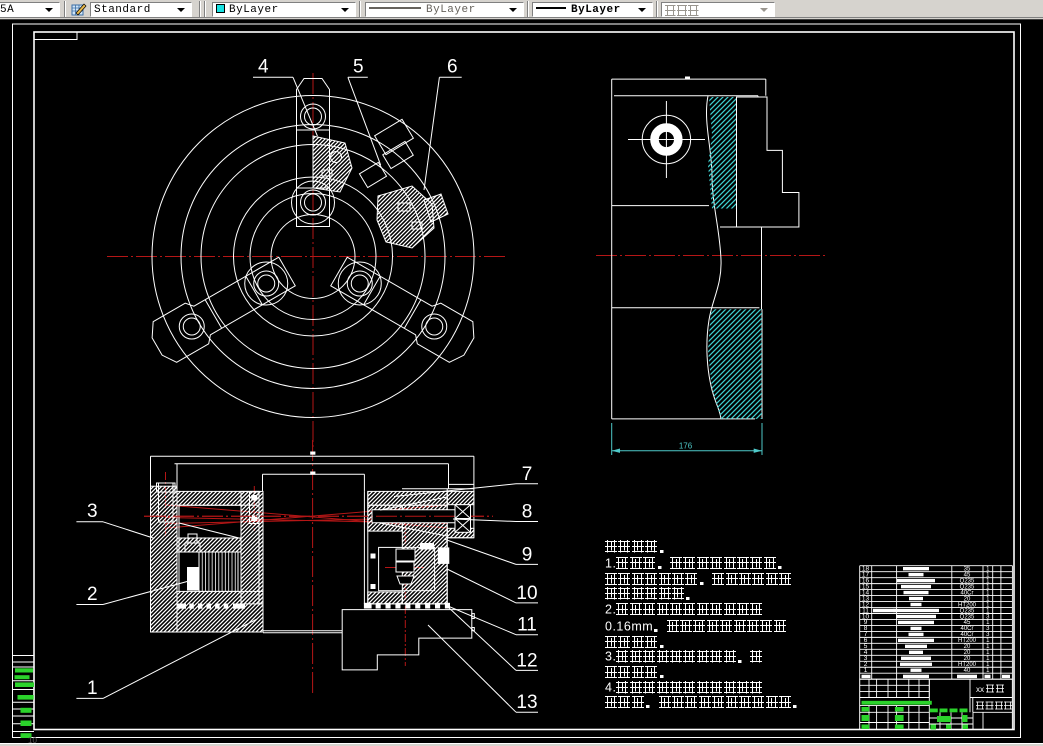 The width and height of the screenshot is (1043, 746). I want to click on svg-text: 11, so click(527, 625).